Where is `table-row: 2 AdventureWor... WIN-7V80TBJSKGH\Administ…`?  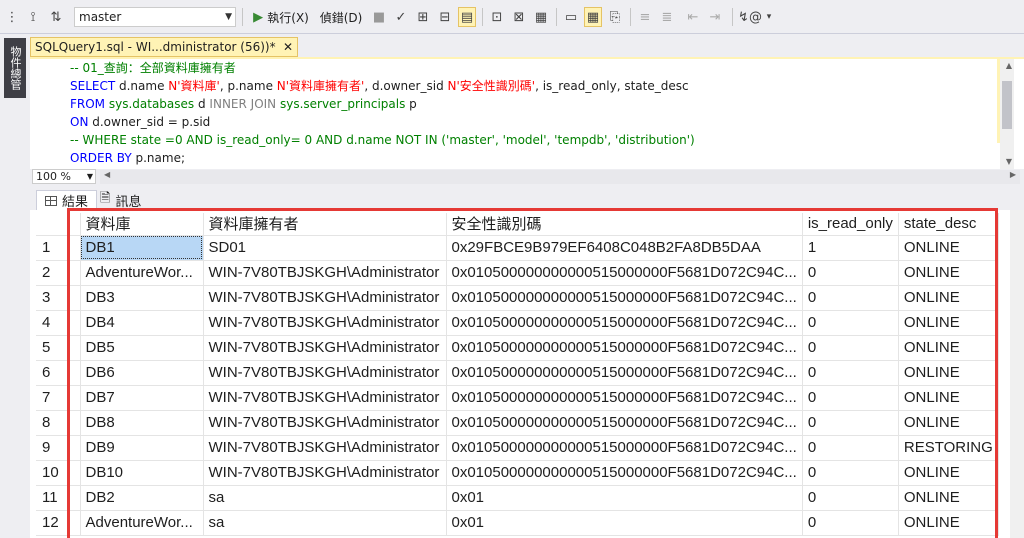 table-row: 2 AdventureWor... WIN-7V80TBJSKGH\Administ… is located at coordinates (517, 273).